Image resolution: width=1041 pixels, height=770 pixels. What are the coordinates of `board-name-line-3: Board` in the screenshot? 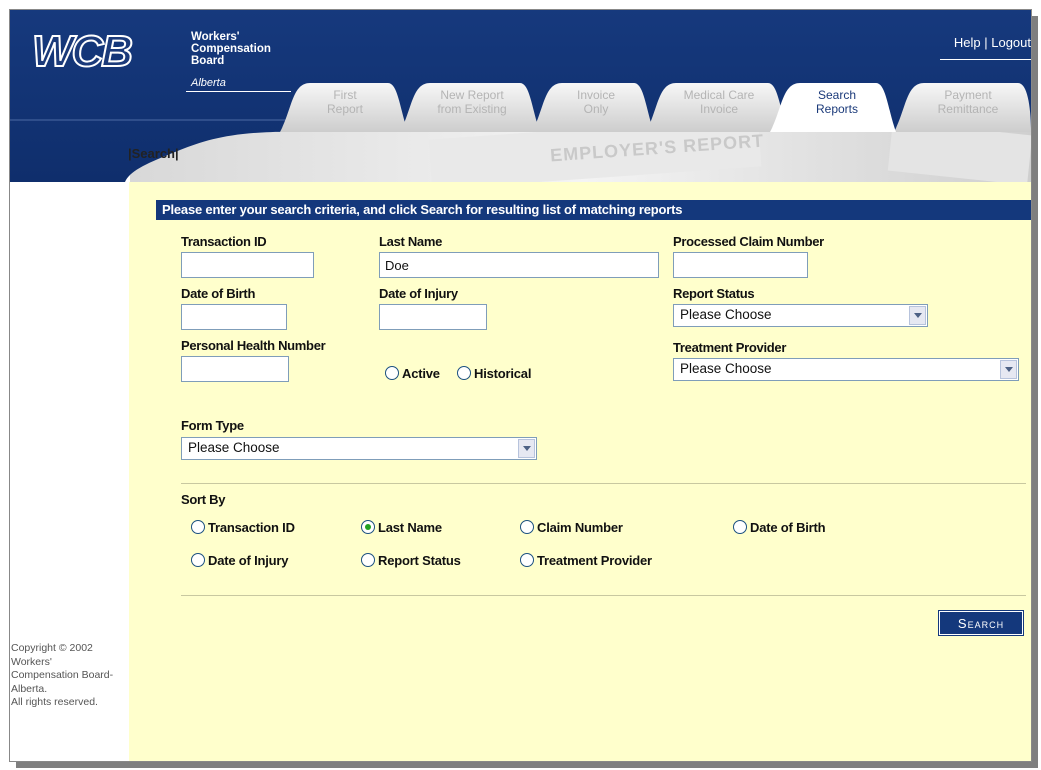 It's located at (208, 61).